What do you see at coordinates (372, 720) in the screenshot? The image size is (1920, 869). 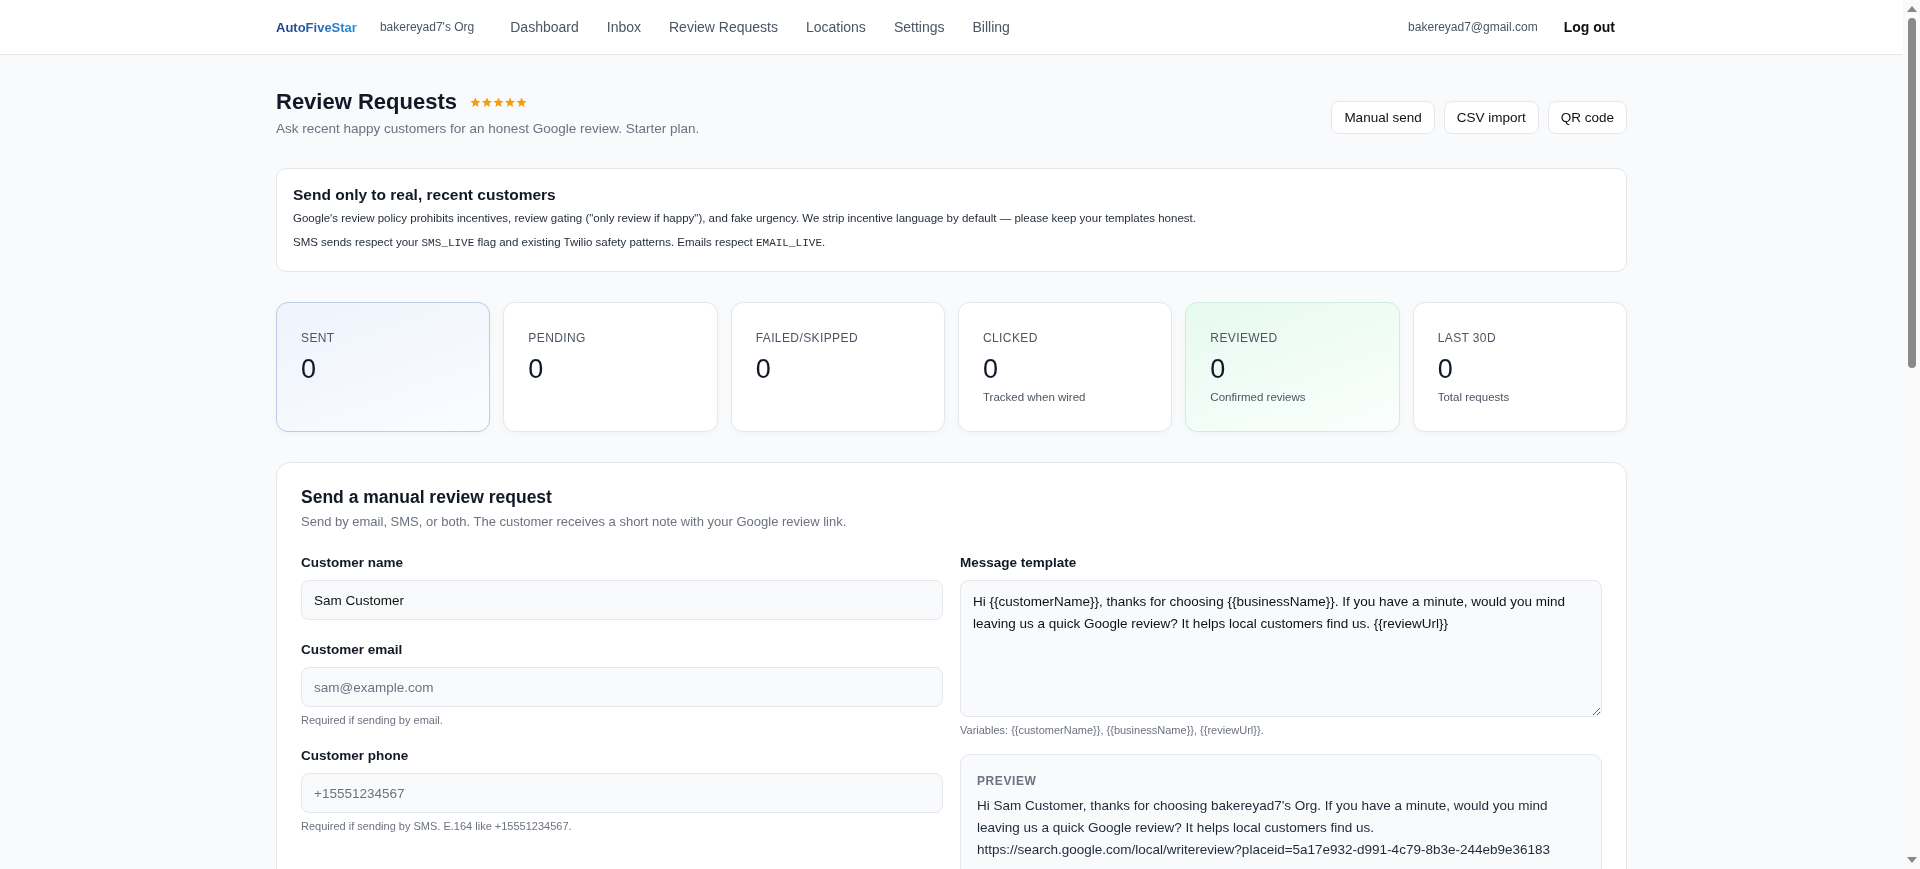 I see `help-text: Required if sending by email.` at bounding box center [372, 720].